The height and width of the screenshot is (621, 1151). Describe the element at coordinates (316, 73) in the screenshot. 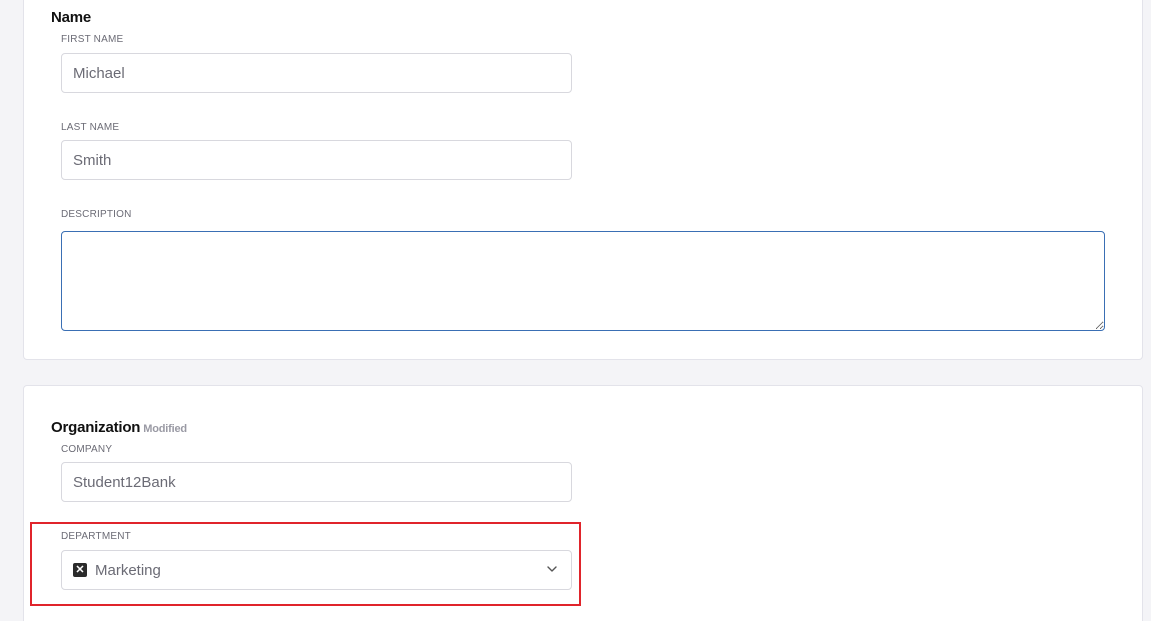

I see `first-name-input` at that location.